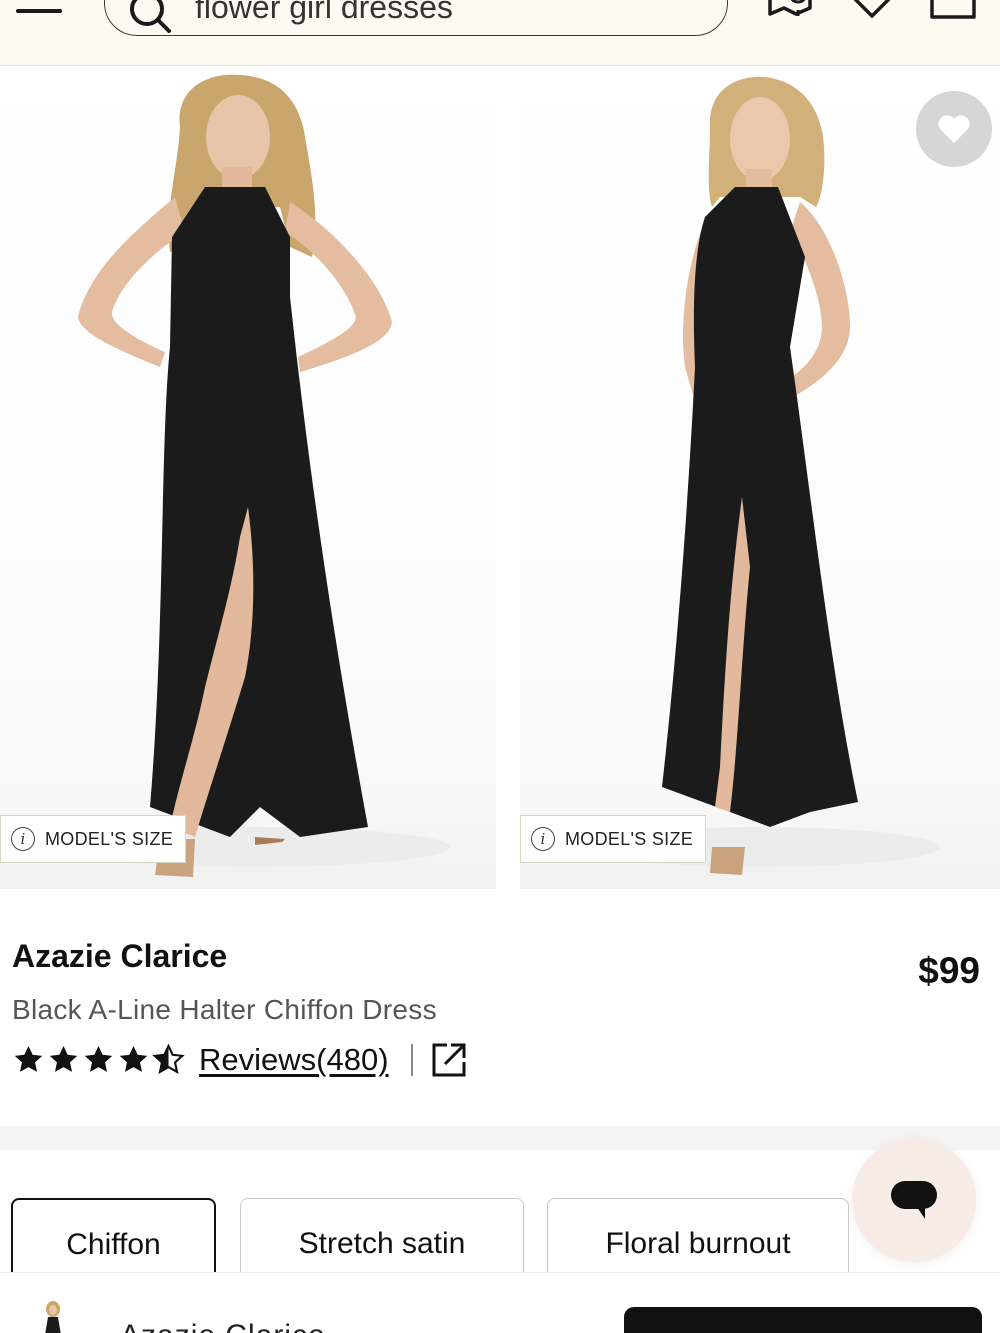 Image resolution: width=1000 pixels, height=1333 pixels. I want to click on search-icon, so click(150, 16).